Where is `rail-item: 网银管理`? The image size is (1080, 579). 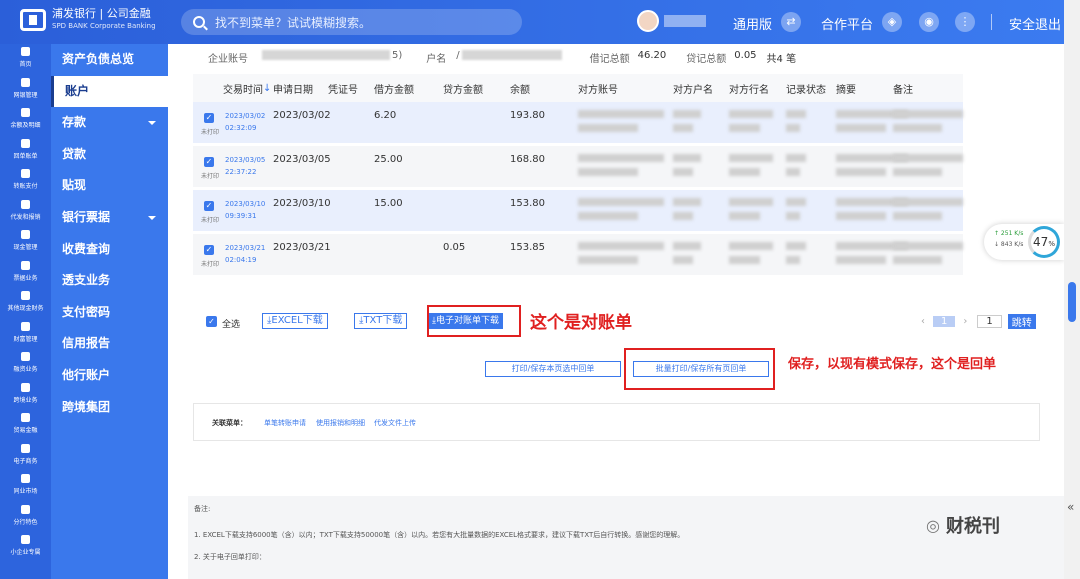 rail-item: 网银管理 is located at coordinates (25, 90).